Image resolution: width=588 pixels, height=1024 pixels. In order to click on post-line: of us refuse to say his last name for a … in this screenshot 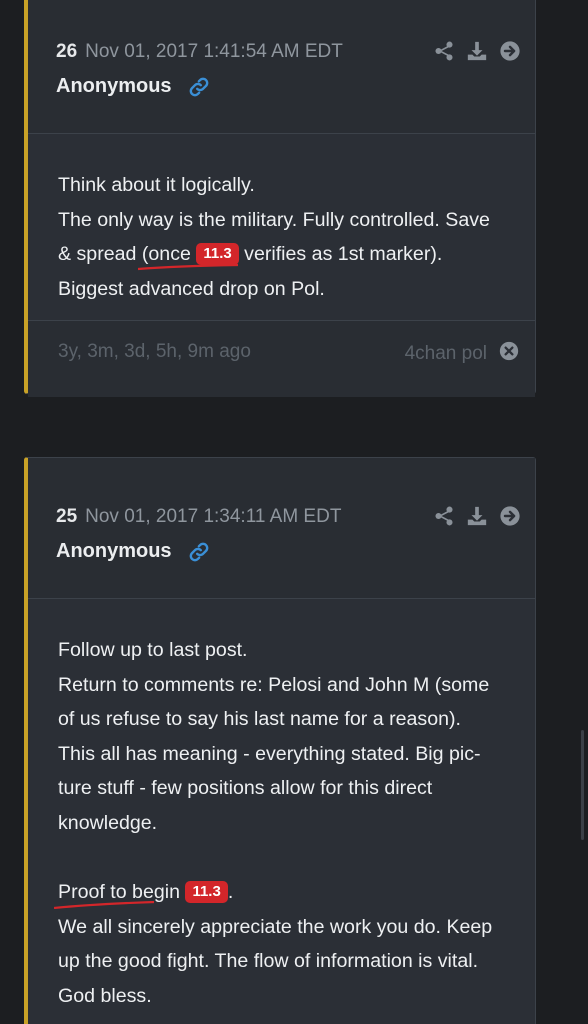, I will do `click(259, 719)`.